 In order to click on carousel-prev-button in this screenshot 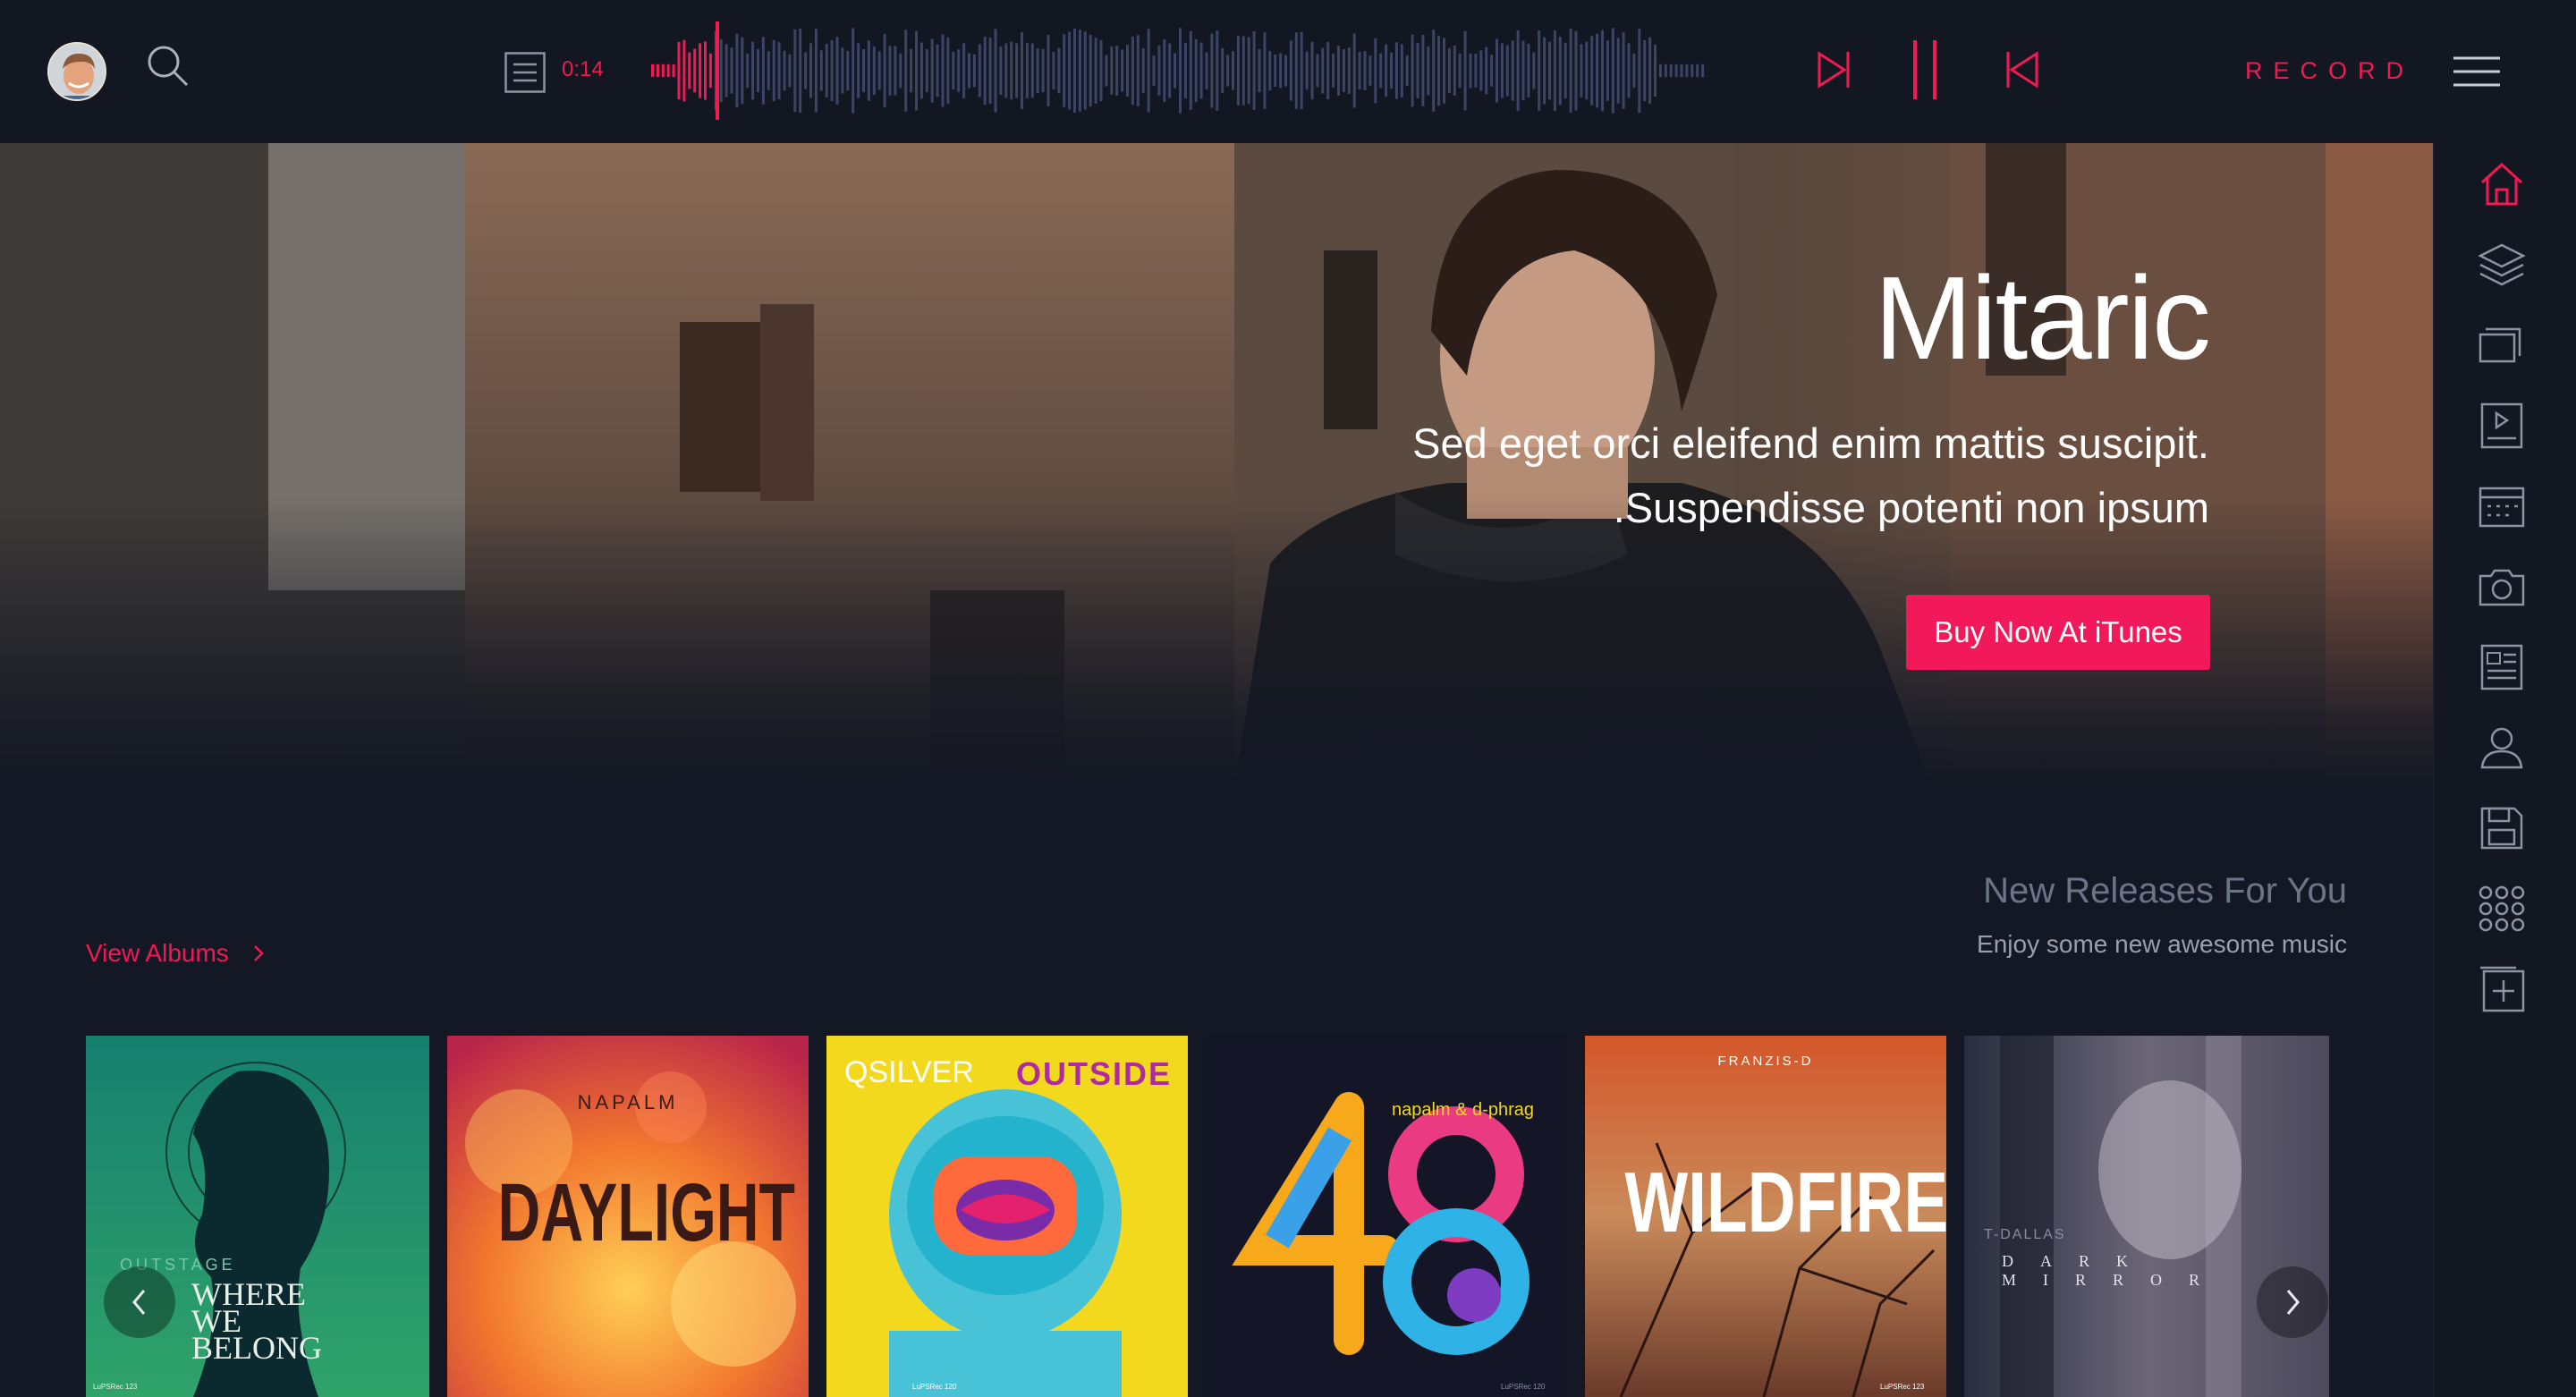, I will do `click(139, 1302)`.